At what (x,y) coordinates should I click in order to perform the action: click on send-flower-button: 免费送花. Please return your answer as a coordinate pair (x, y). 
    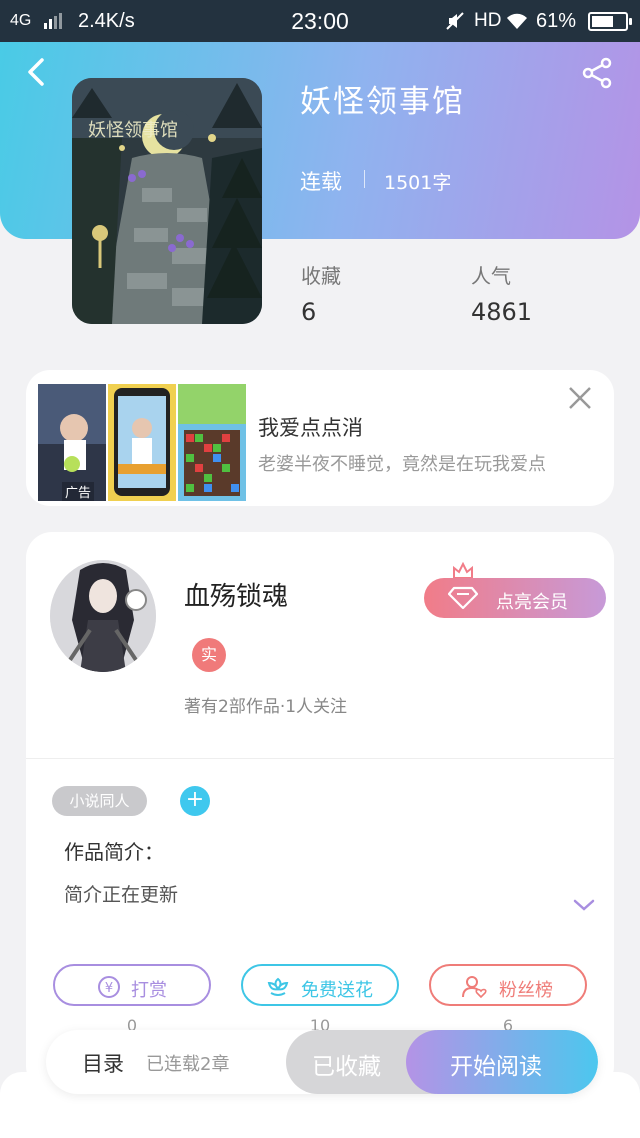
    Looking at the image, I should click on (320, 985).